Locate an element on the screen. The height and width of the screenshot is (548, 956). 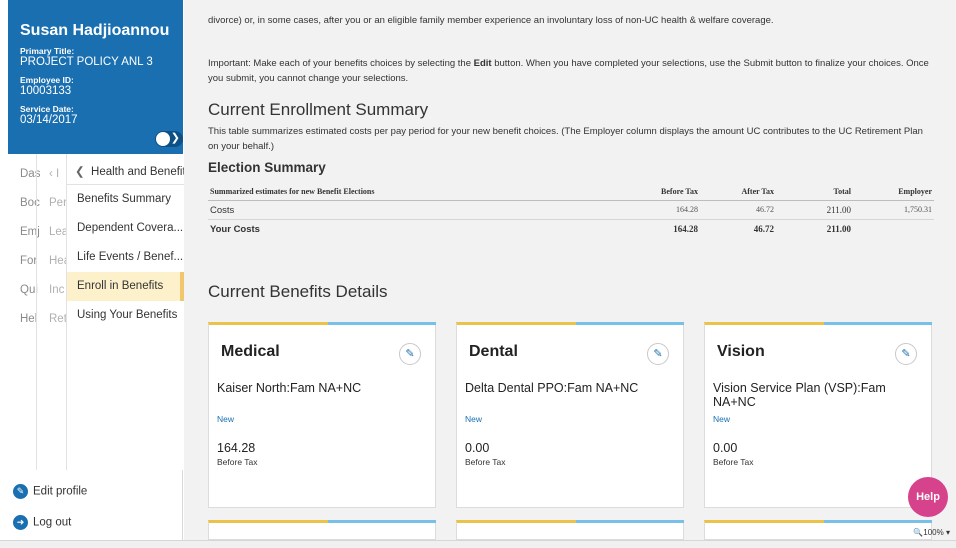
enrollment-summary-heading: Current Enrollment Summary is located at coordinates (318, 109).